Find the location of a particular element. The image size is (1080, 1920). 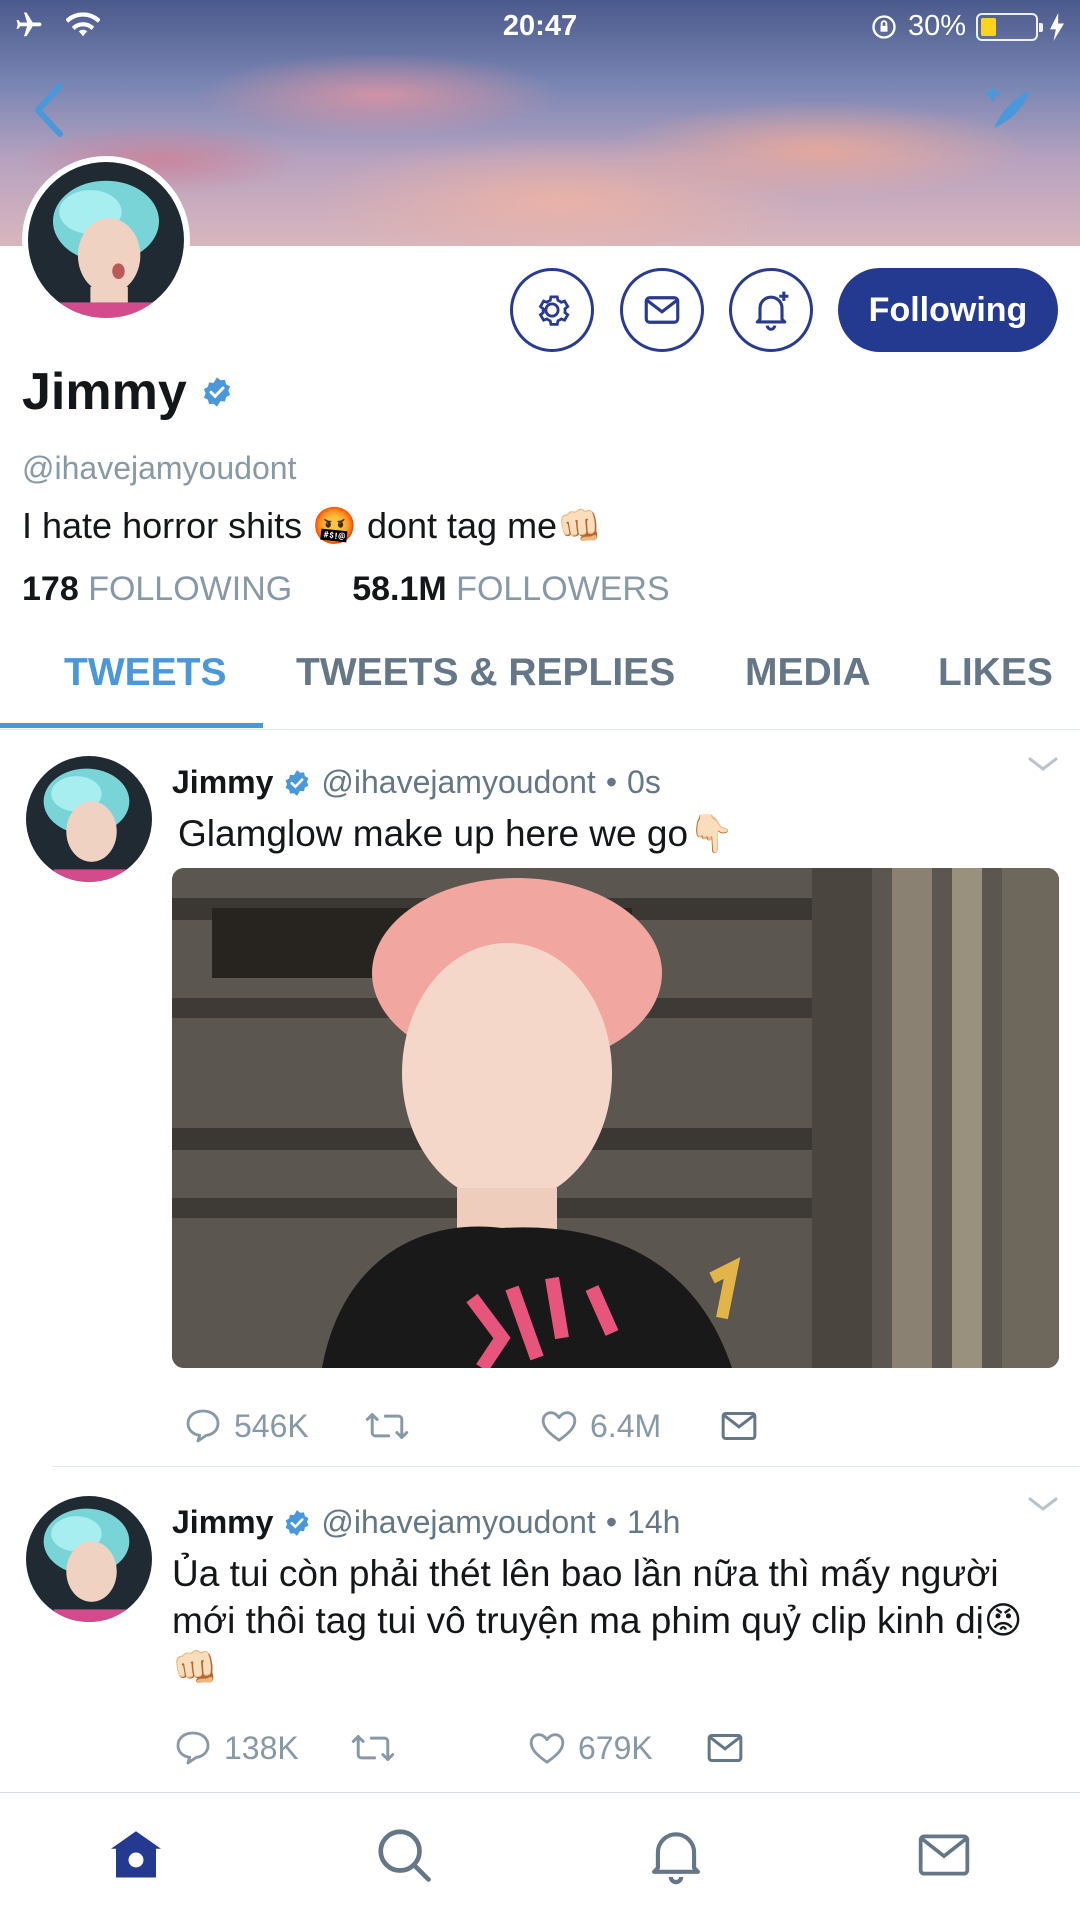

reply-action: 546K is located at coordinates (245, 1426).